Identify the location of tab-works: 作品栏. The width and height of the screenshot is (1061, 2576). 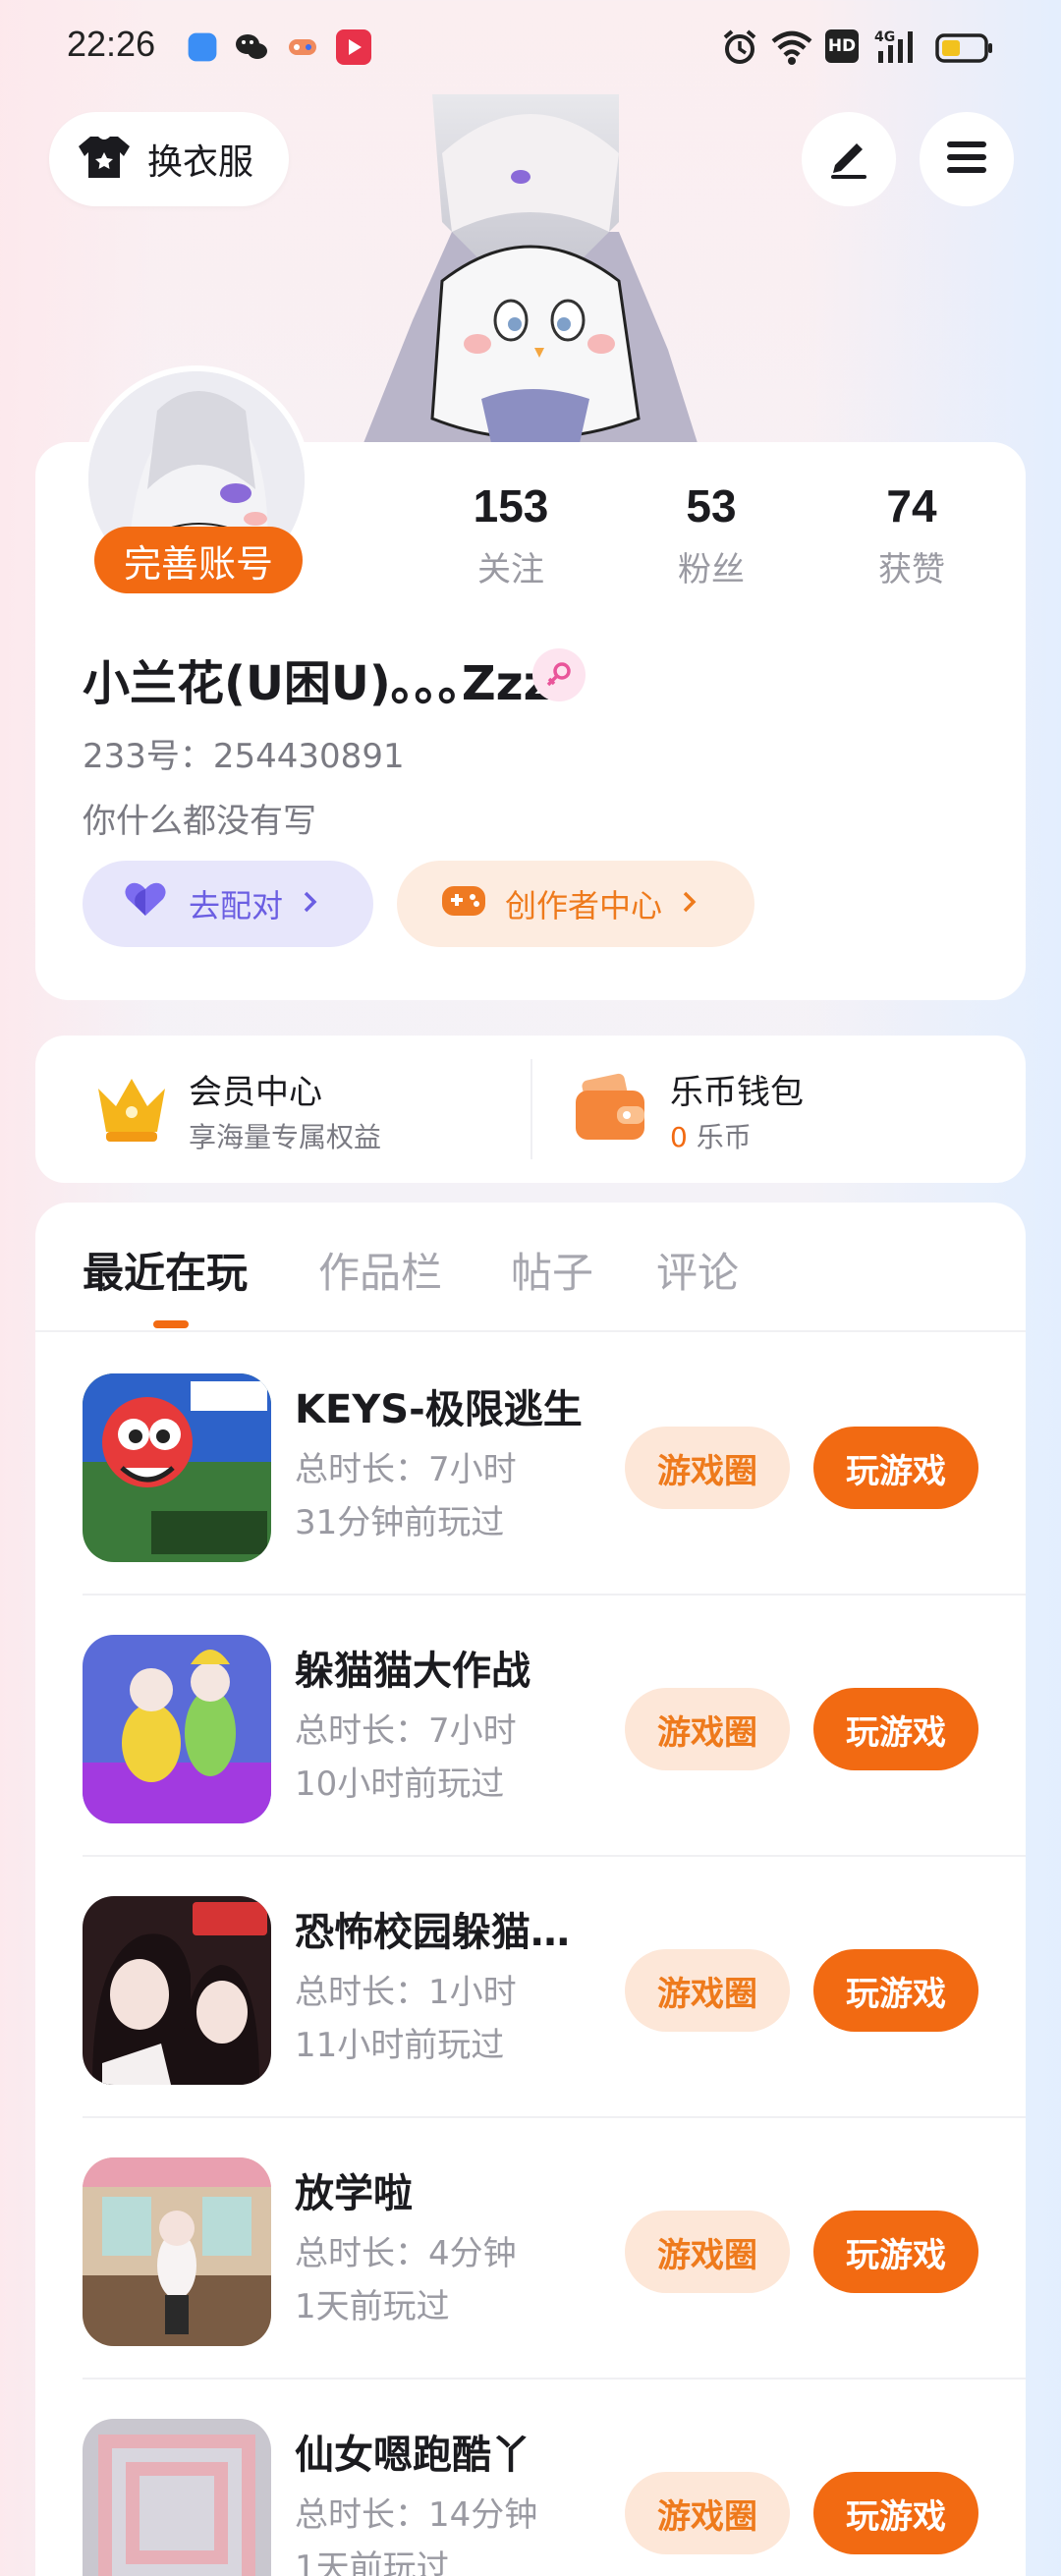
(380, 1270).